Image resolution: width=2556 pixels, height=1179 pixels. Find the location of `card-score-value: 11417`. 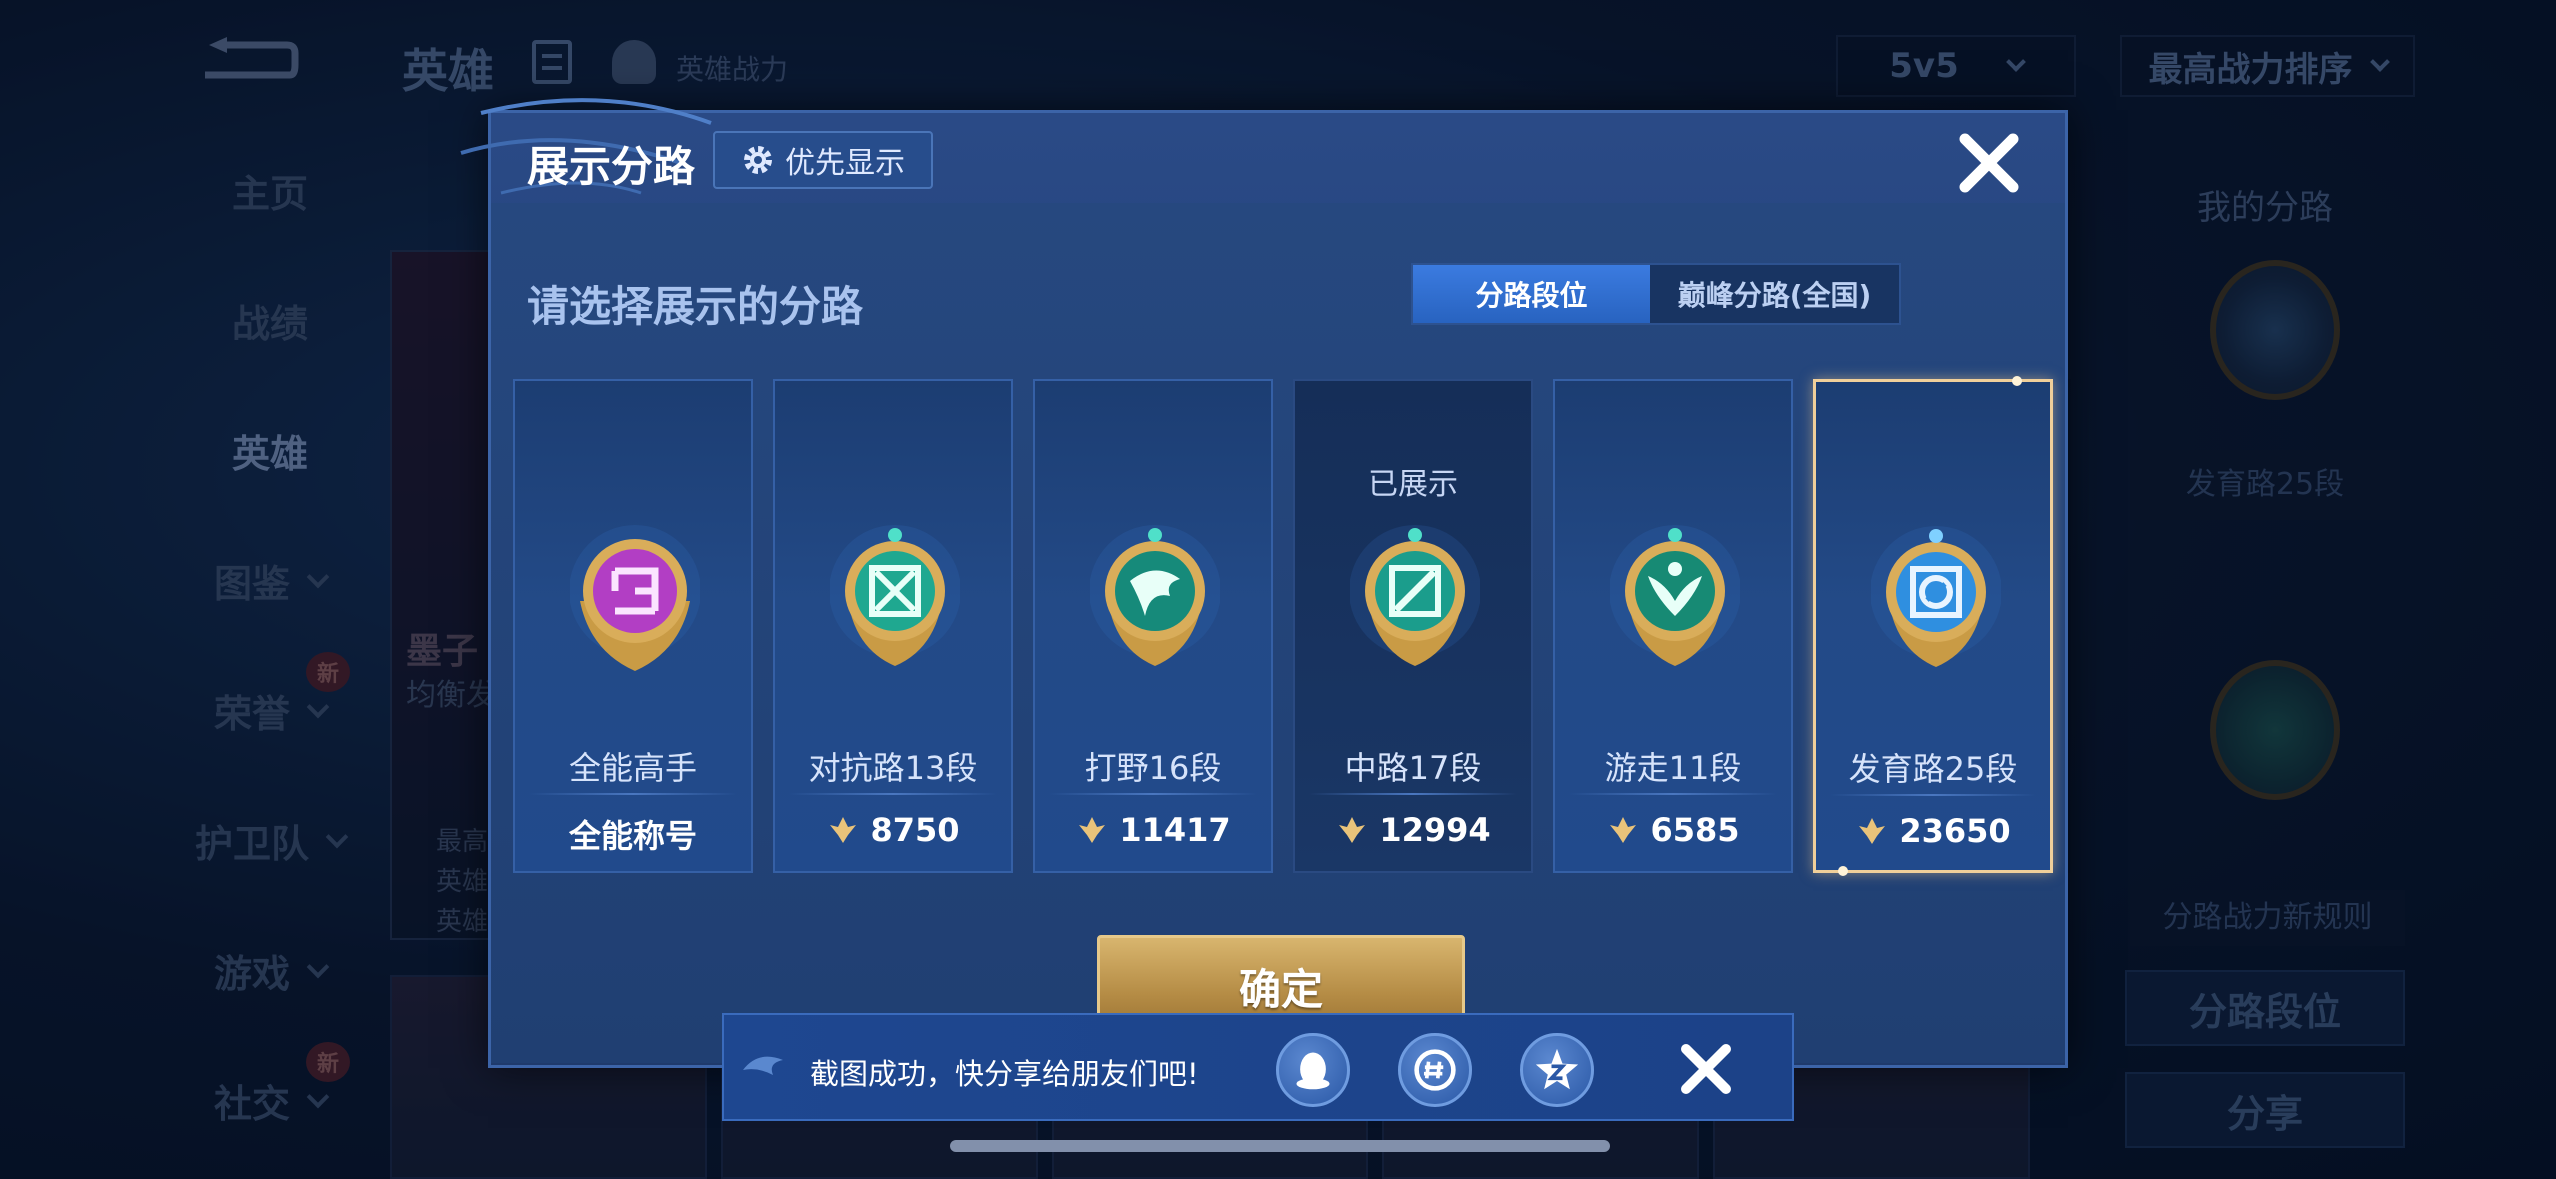

card-score-value: 11417 is located at coordinates (1175, 830).